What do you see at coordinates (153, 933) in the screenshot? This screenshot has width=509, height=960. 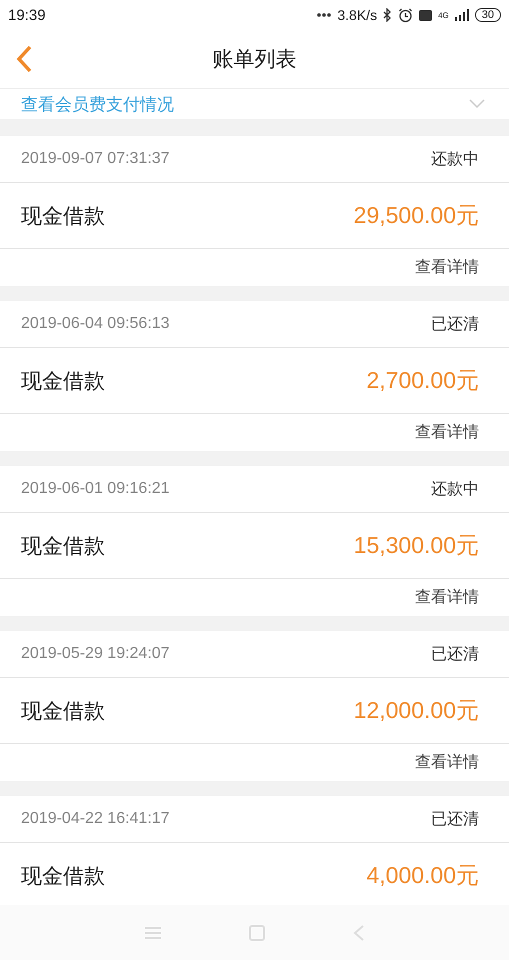 I see `menu-icon` at bounding box center [153, 933].